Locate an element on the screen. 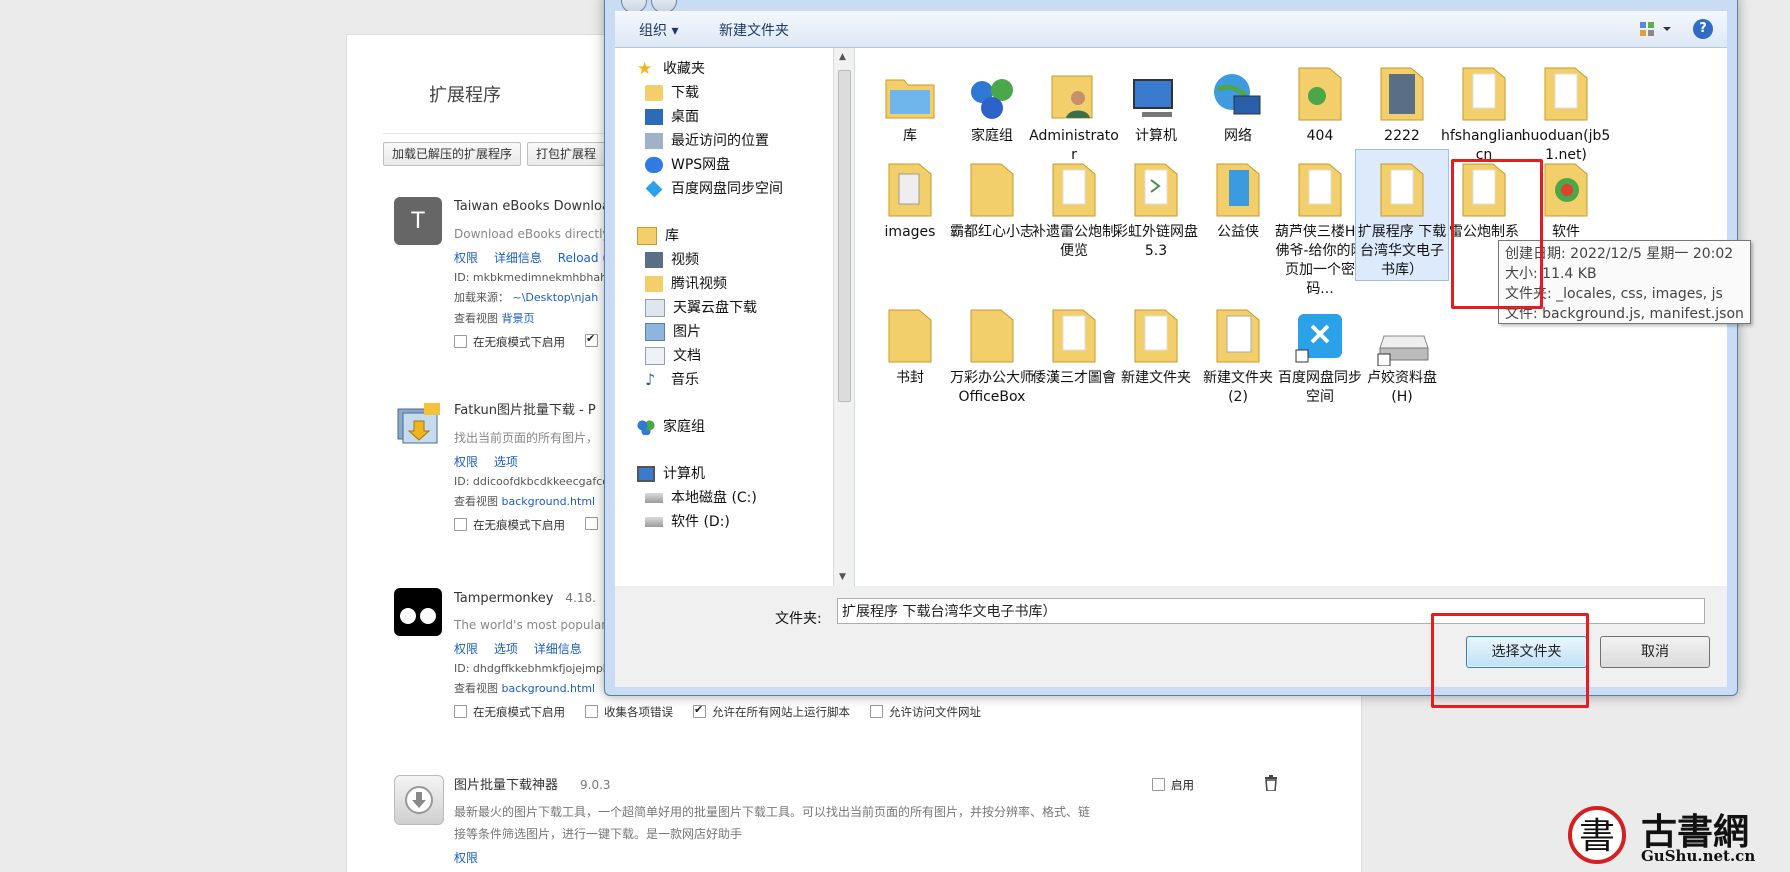  extension-icon: T is located at coordinates (418, 221).